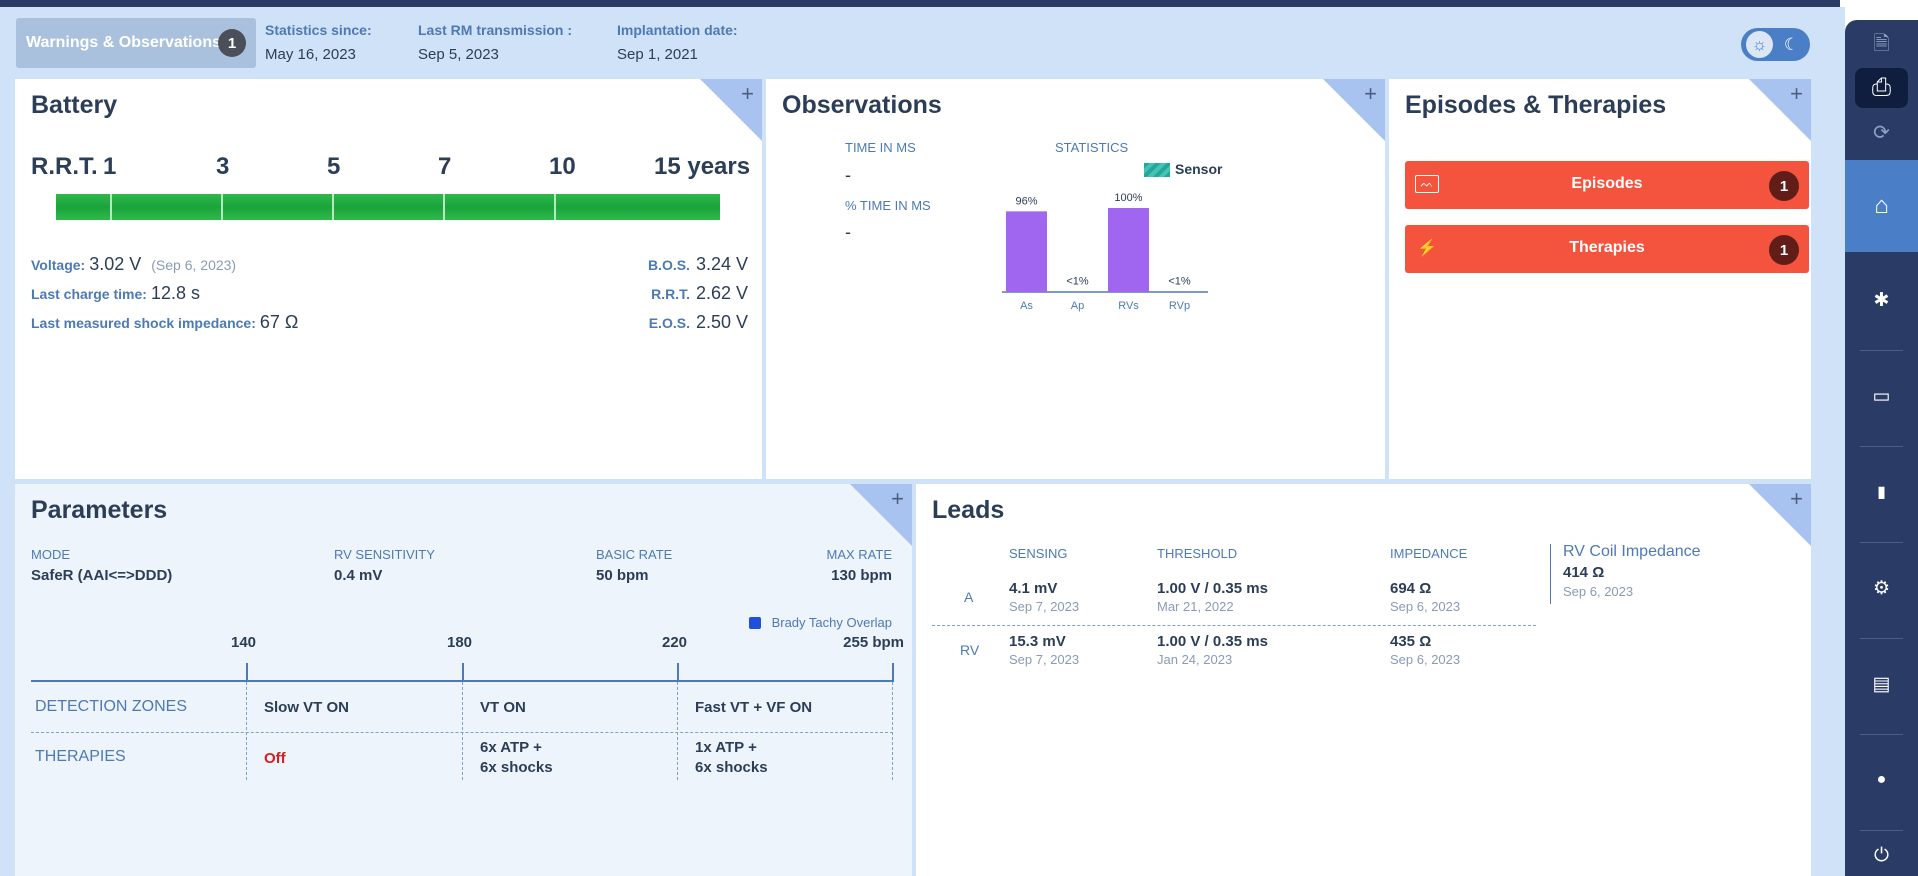 The height and width of the screenshot is (876, 1918). I want to click on zone-vt-therapy-shocks: 6x shocks, so click(516, 767).